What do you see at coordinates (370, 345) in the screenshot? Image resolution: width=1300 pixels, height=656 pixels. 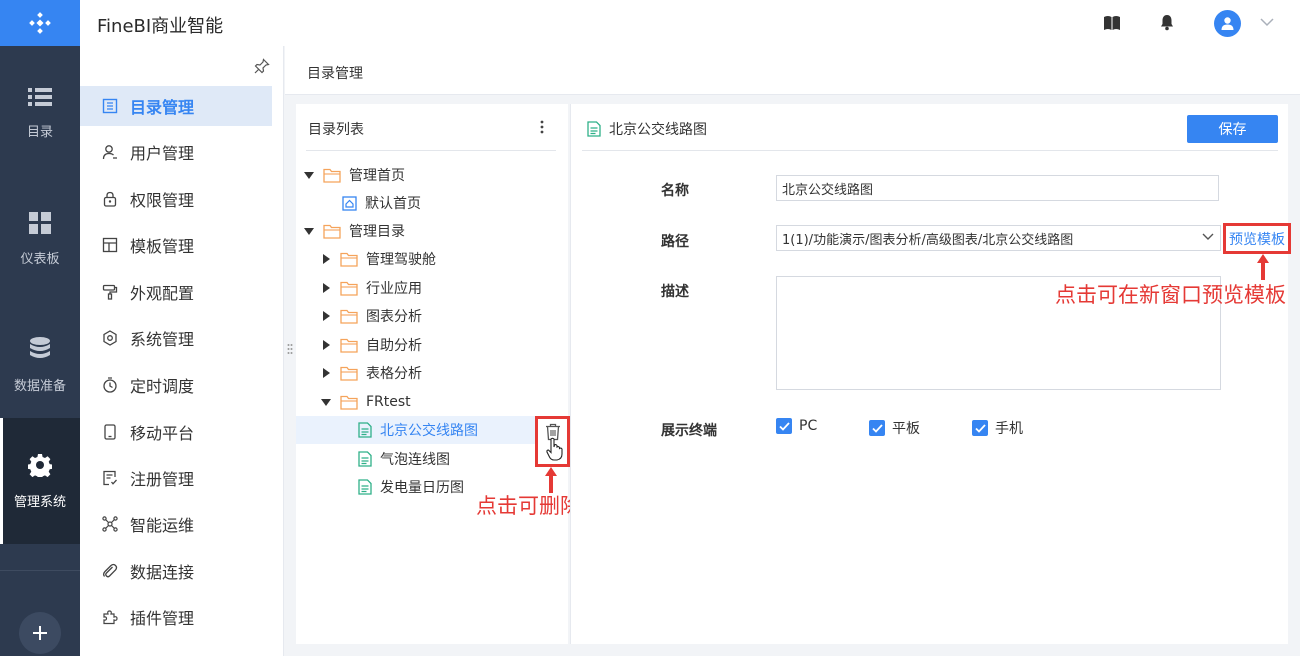 I see `tree-node-self-service: 自助分析` at bounding box center [370, 345].